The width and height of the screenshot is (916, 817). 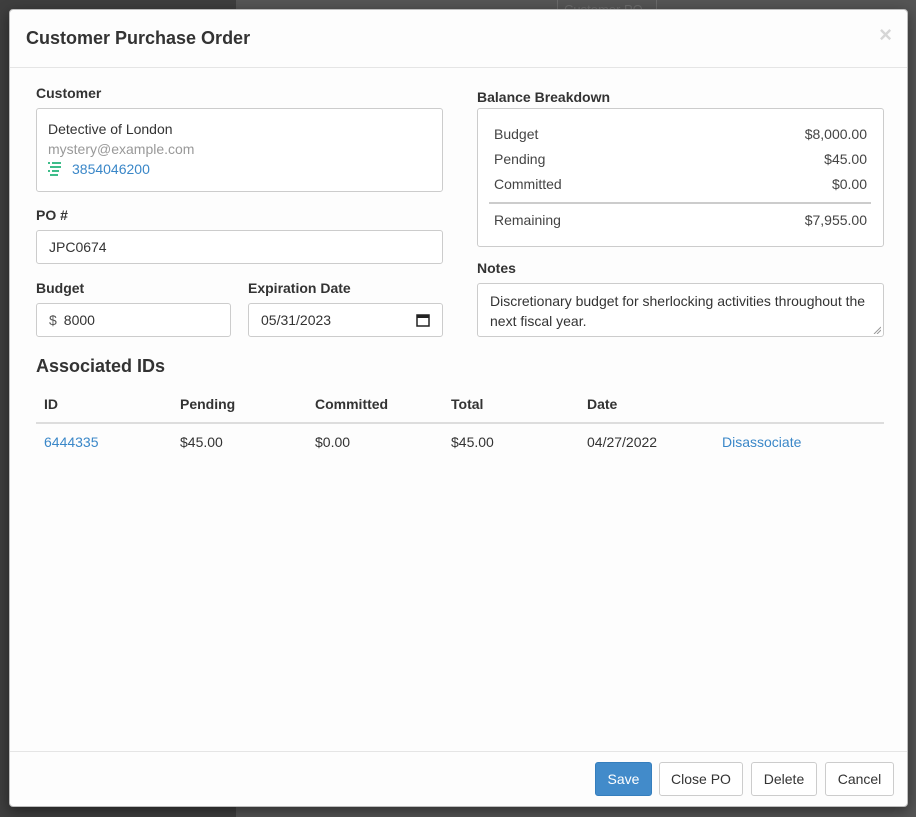 I want to click on expiration-label: Expiration Date, so click(x=299, y=288).